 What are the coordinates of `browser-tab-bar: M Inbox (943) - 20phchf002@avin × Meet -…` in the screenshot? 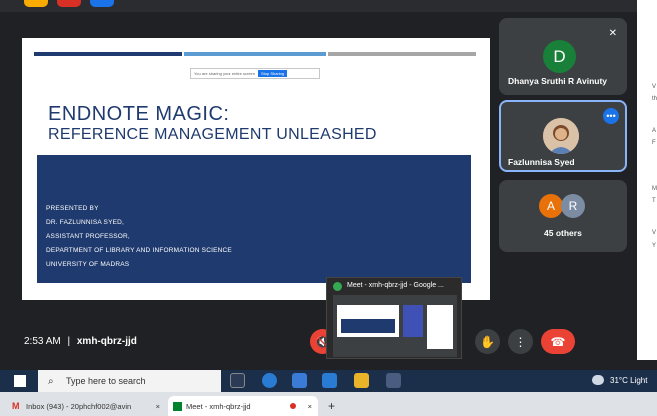 It's located at (328, 404).